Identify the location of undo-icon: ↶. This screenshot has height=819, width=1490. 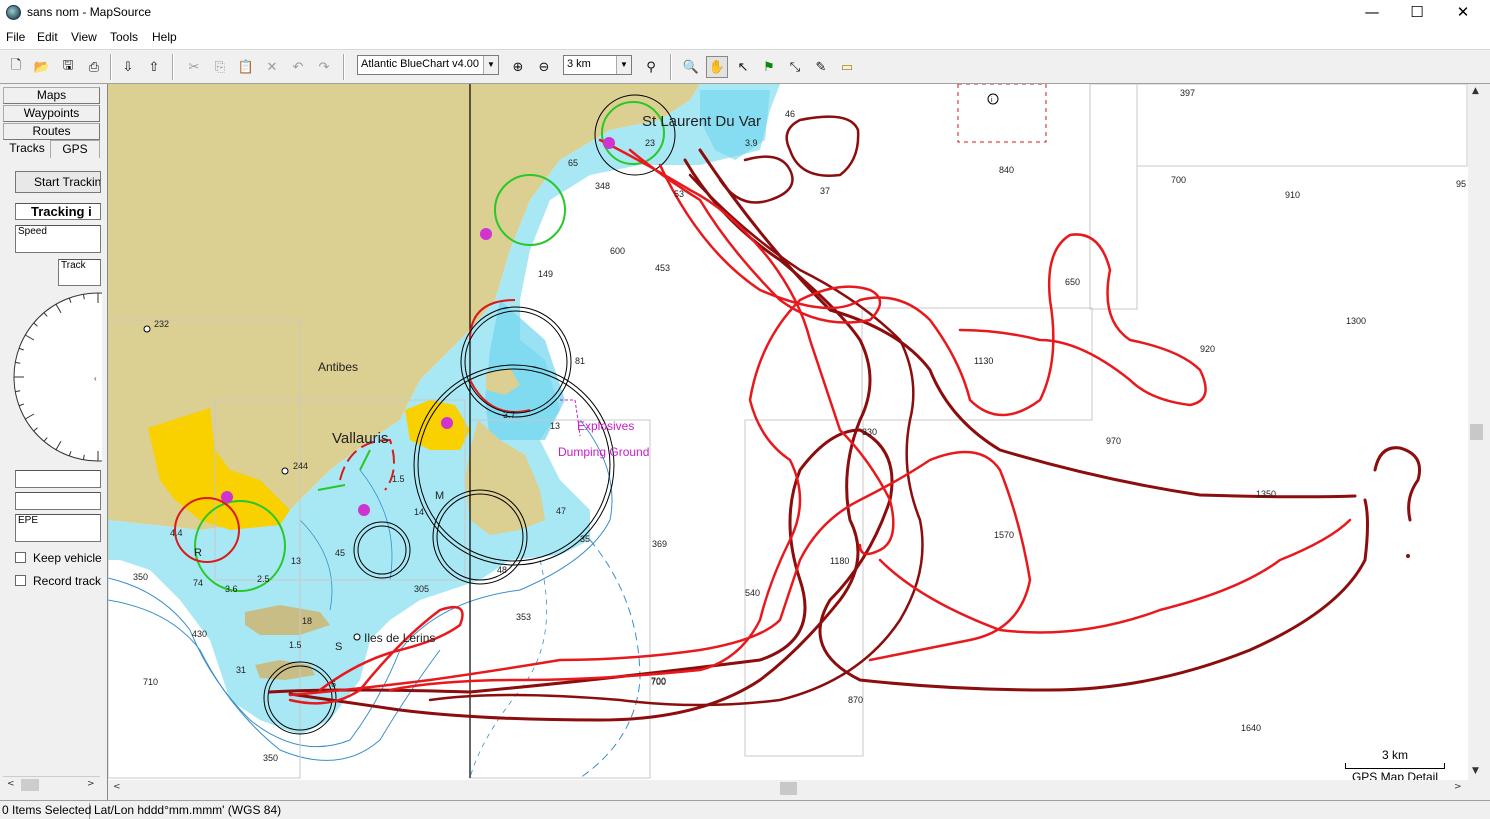
(298, 67).